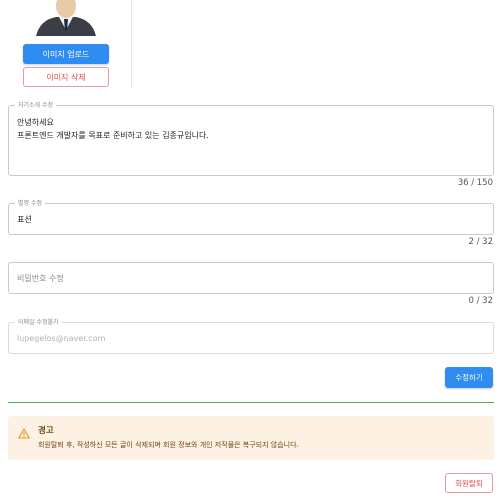 The image size is (500, 498). I want to click on password-input: 비밀번호 수정, so click(251, 278).